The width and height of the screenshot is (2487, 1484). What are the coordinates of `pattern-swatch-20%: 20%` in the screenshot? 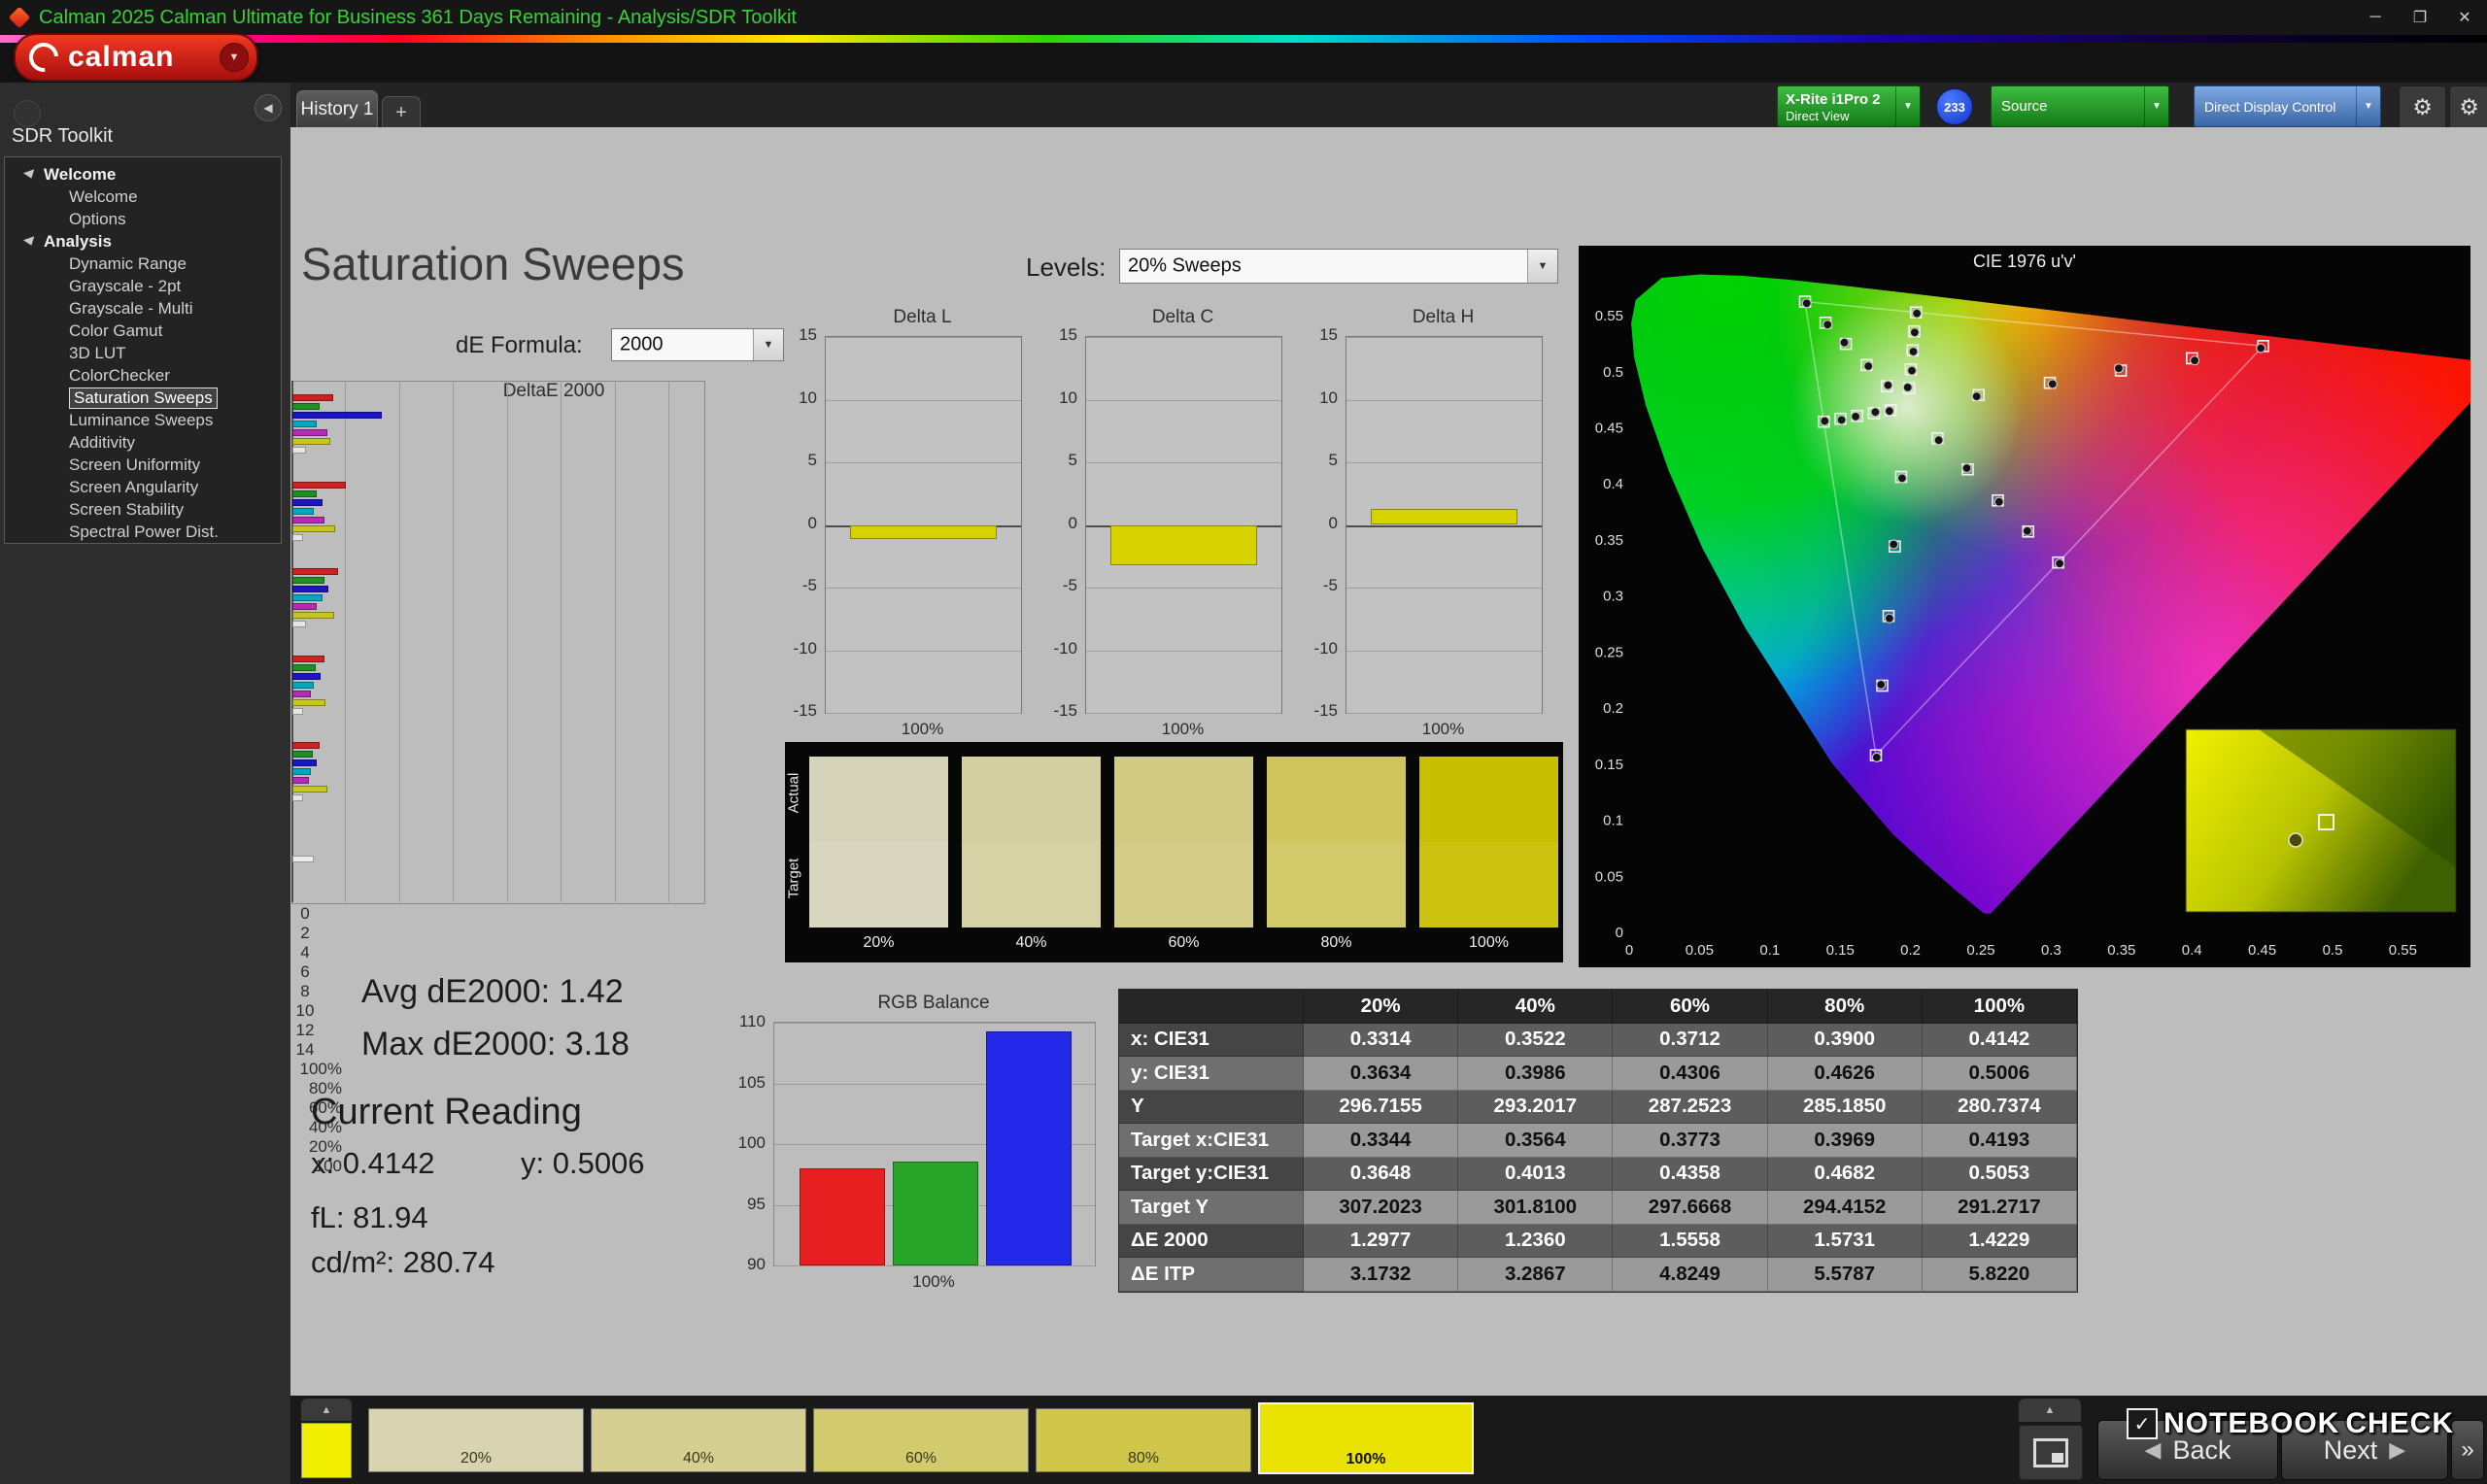 It's located at (476, 1440).